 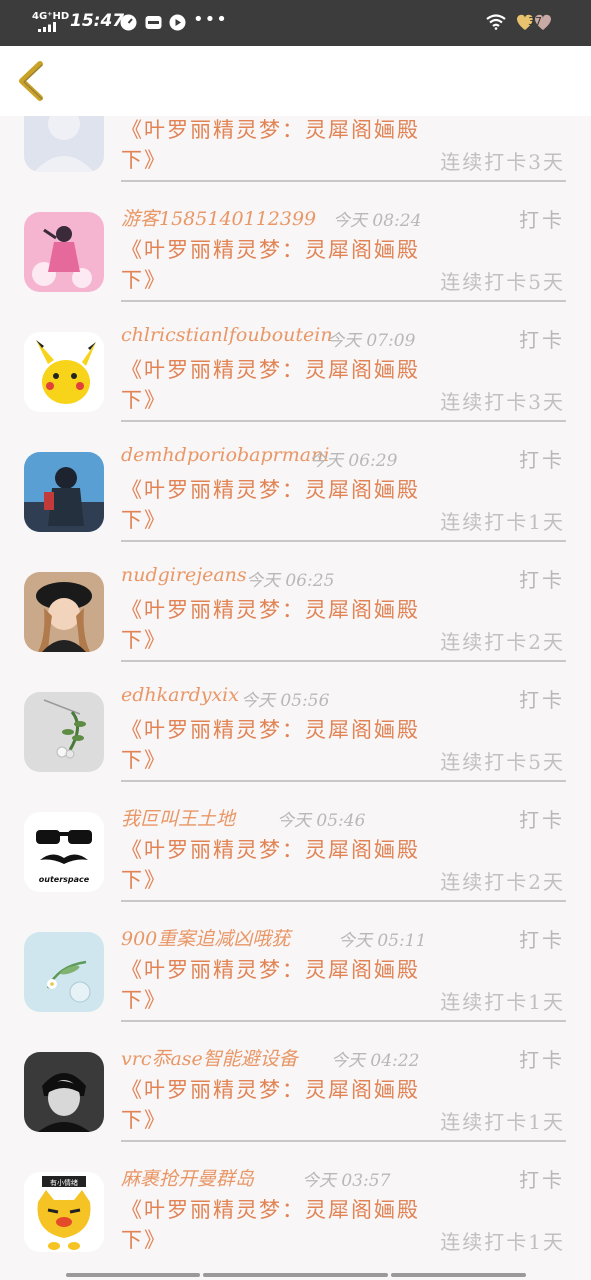 What do you see at coordinates (31, 81) in the screenshot?
I see `chevron-left-icon` at bounding box center [31, 81].